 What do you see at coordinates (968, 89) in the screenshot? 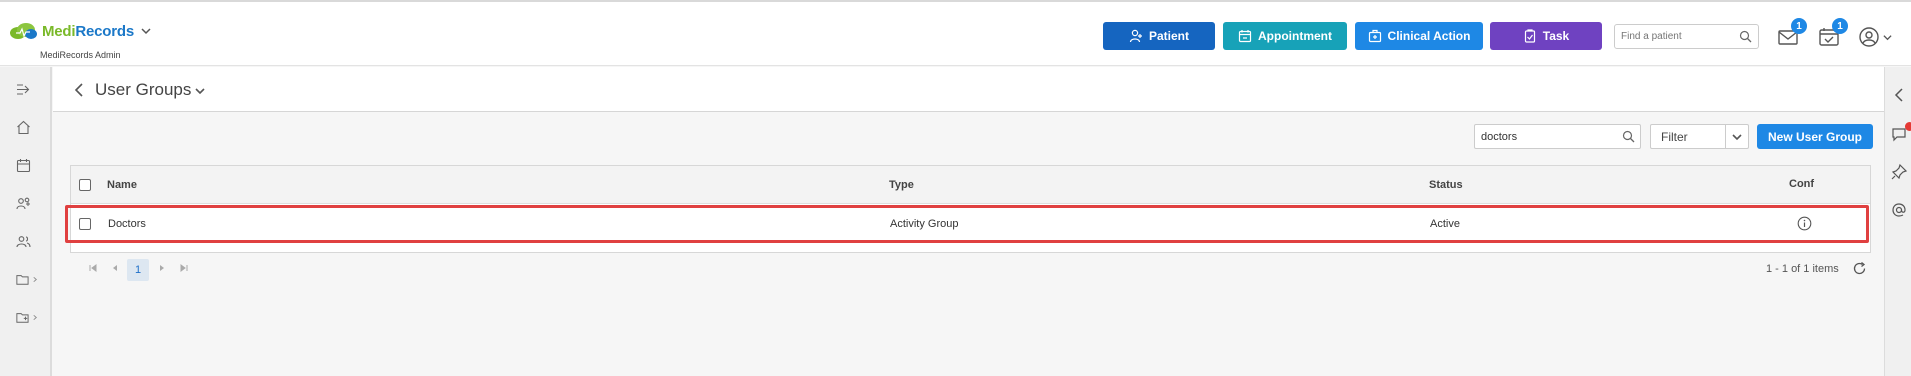
I see `page-header: User Groups` at bounding box center [968, 89].